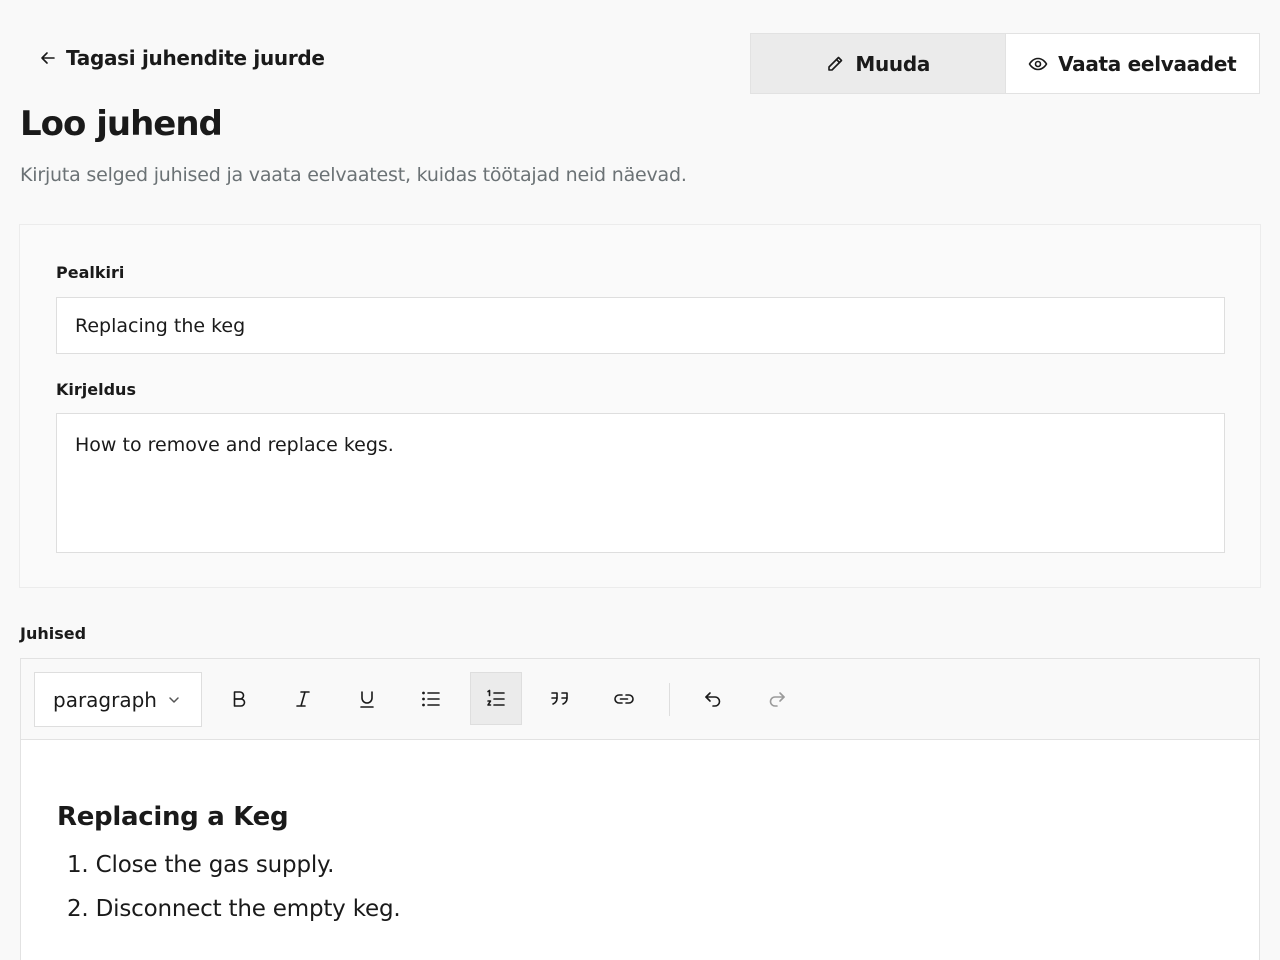 This screenshot has height=960, width=1280. What do you see at coordinates (96, 389) in the screenshot?
I see `description-field-label: Kirjeldus` at bounding box center [96, 389].